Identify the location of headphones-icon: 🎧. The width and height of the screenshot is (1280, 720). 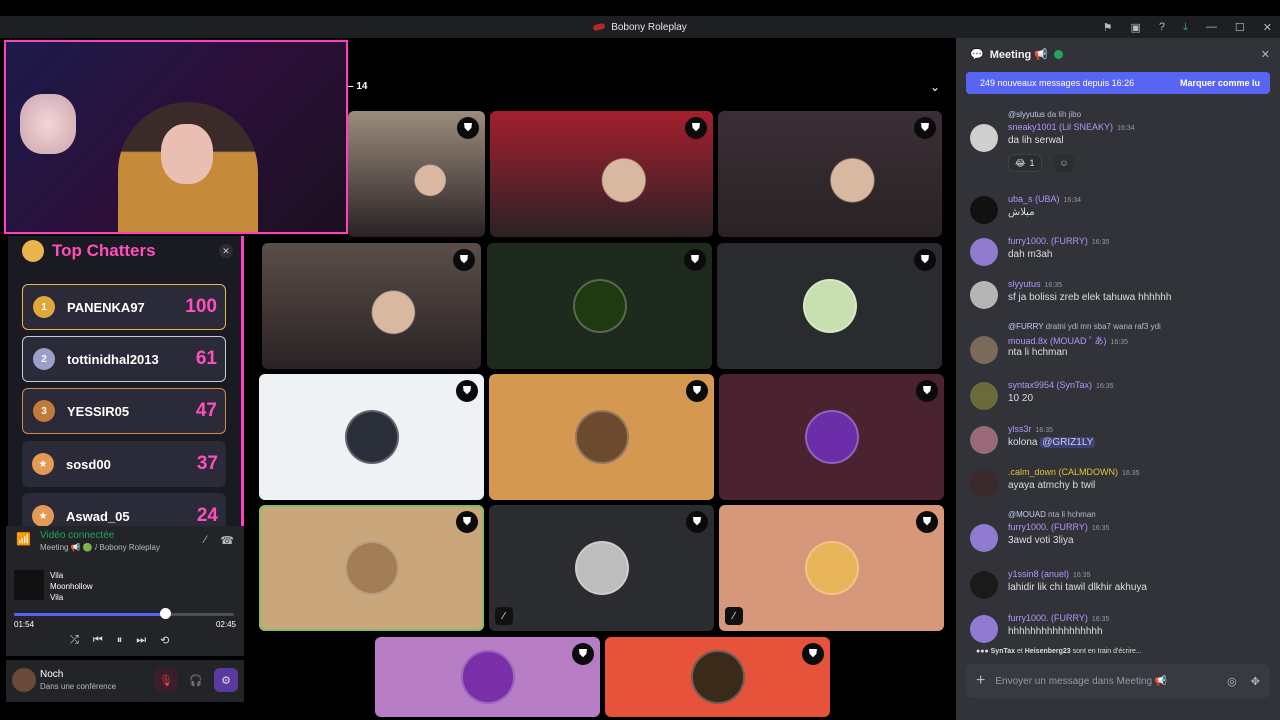
(196, 680).